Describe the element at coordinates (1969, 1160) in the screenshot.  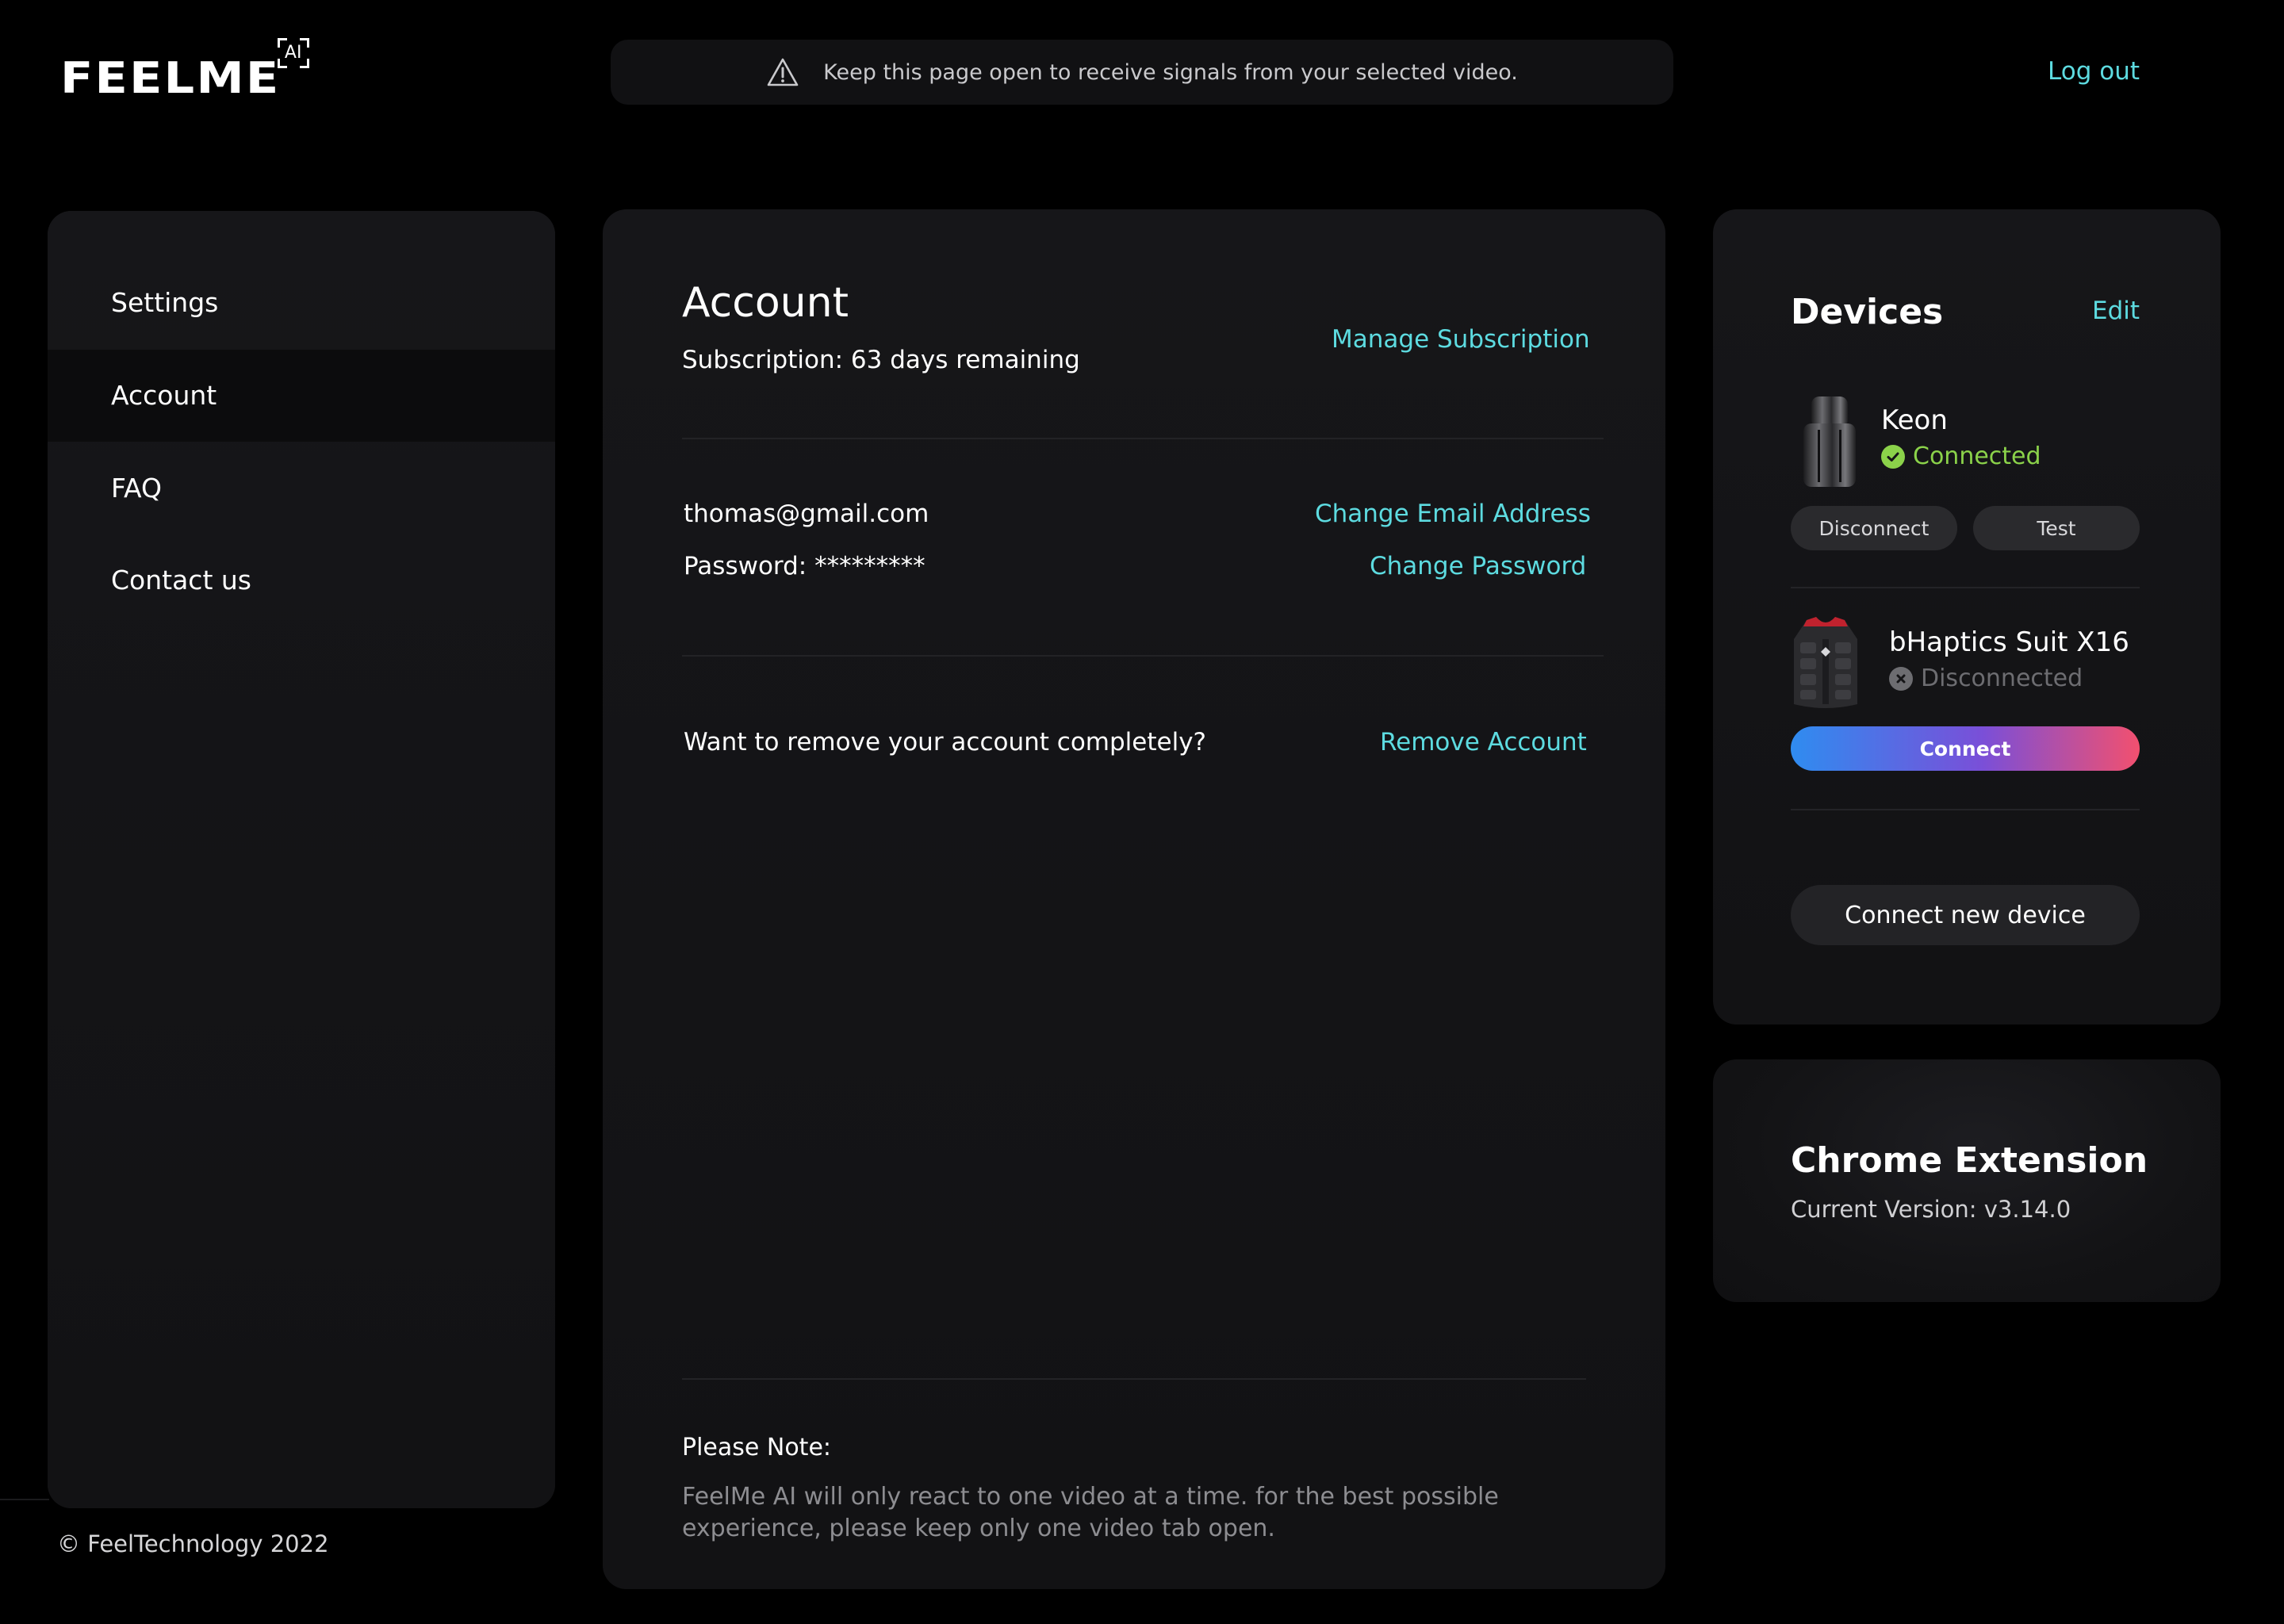
I see `chrome-extension-title: Chrome Extension` at that location.